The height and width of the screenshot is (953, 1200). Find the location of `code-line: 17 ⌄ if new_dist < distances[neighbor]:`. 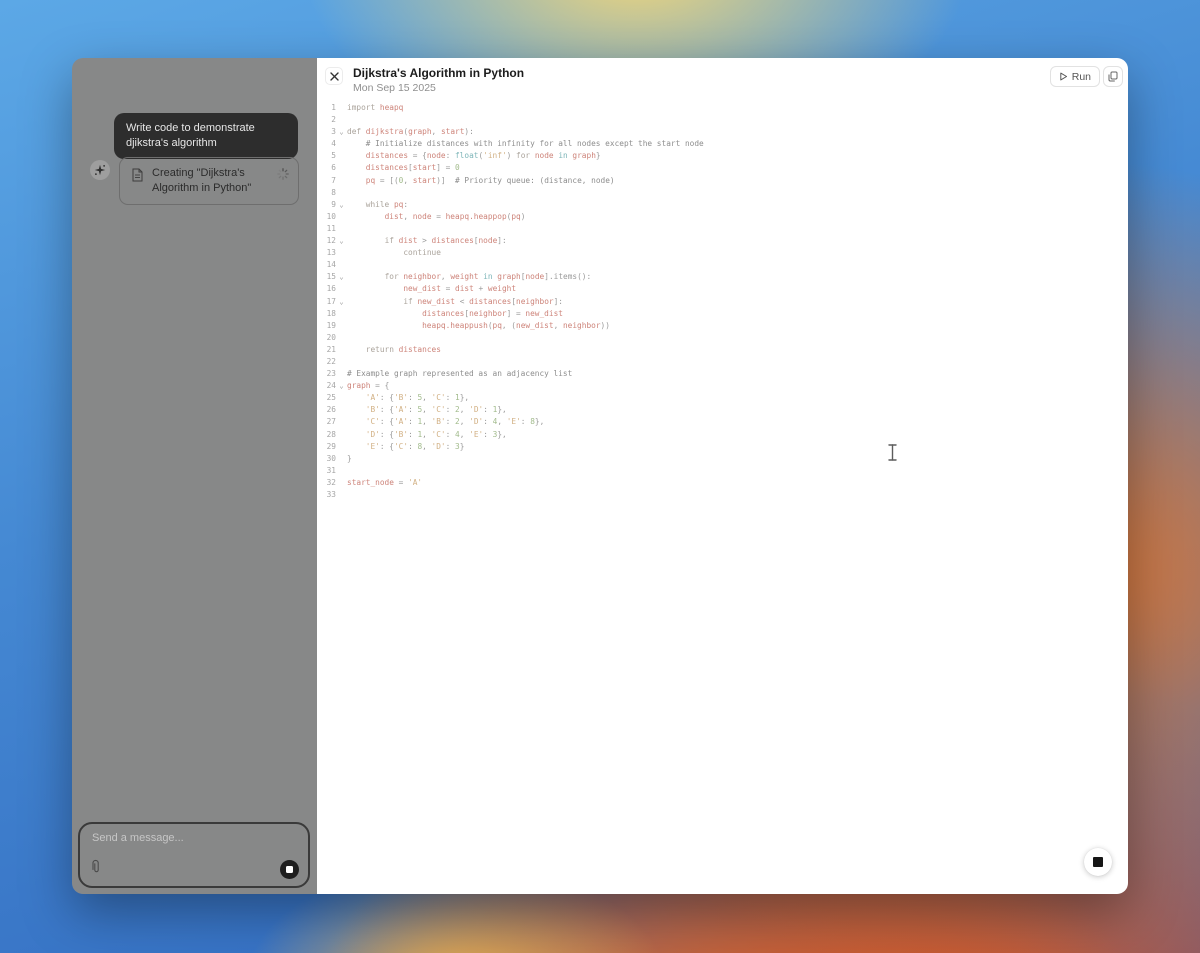

code-line: 17 ⌄ if new_dist < distances[neighbor]: is located at coordinates (722, 302).